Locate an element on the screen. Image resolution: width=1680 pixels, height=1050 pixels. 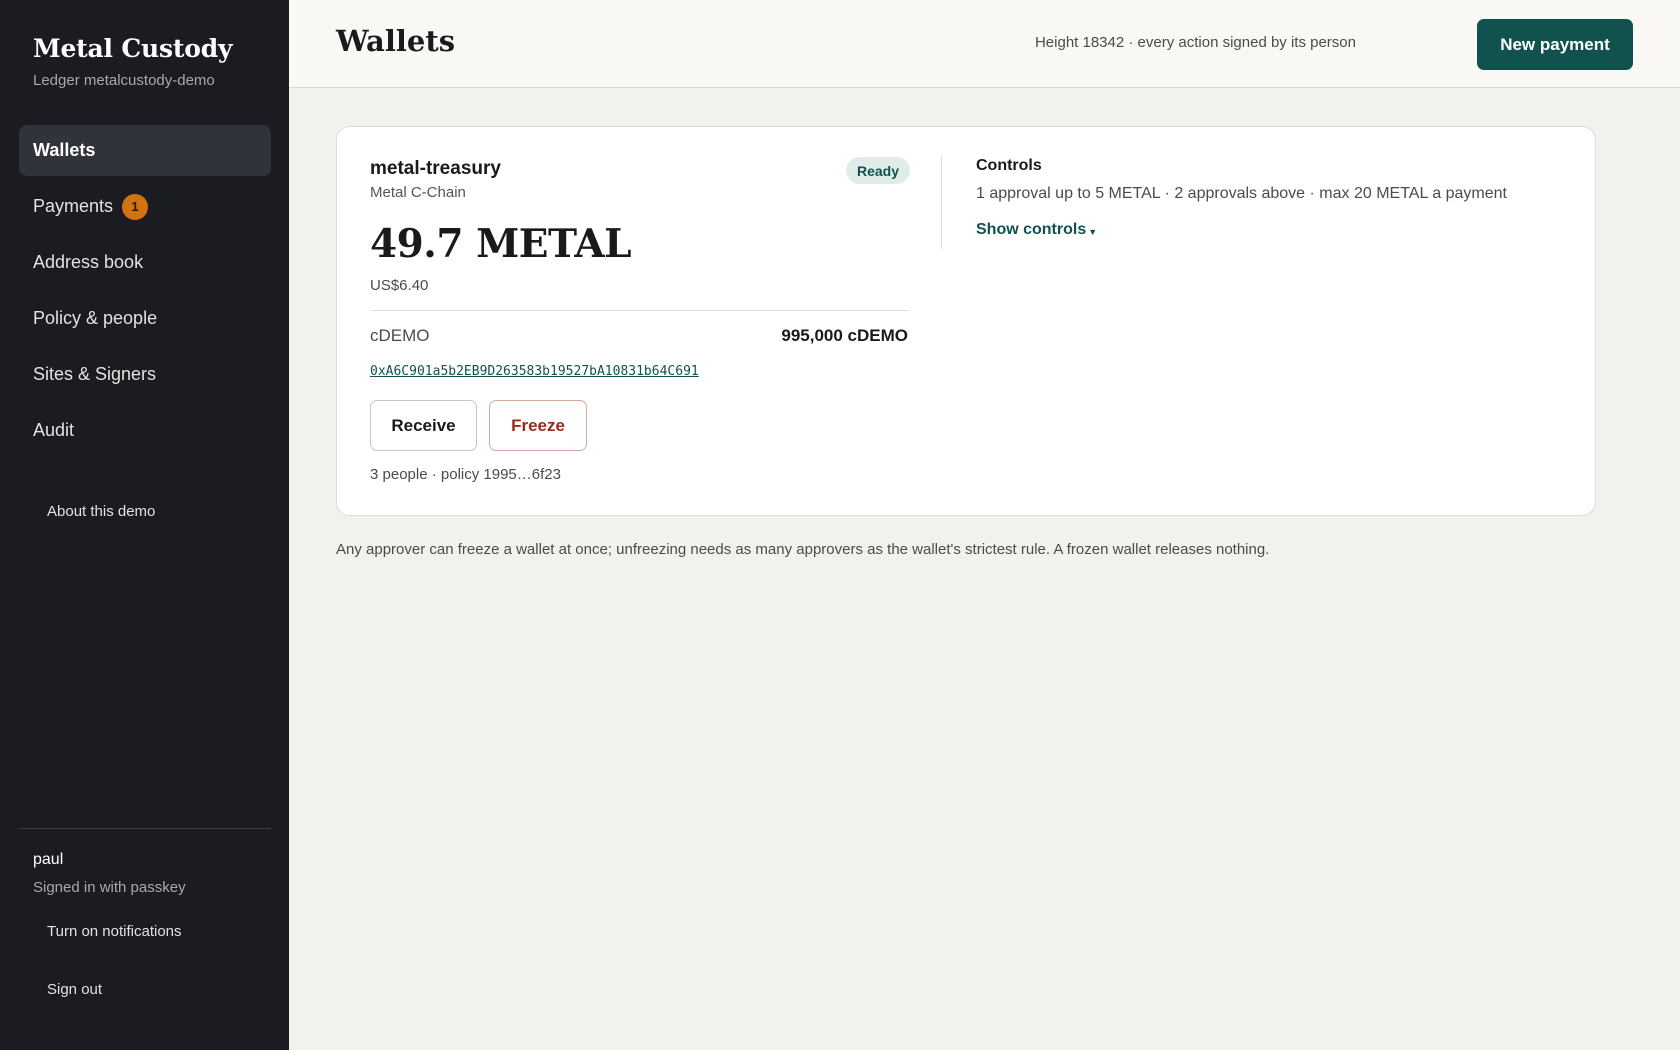
show-controls-toggle: Show controls ▼ is located at coordinates (1036, 230).